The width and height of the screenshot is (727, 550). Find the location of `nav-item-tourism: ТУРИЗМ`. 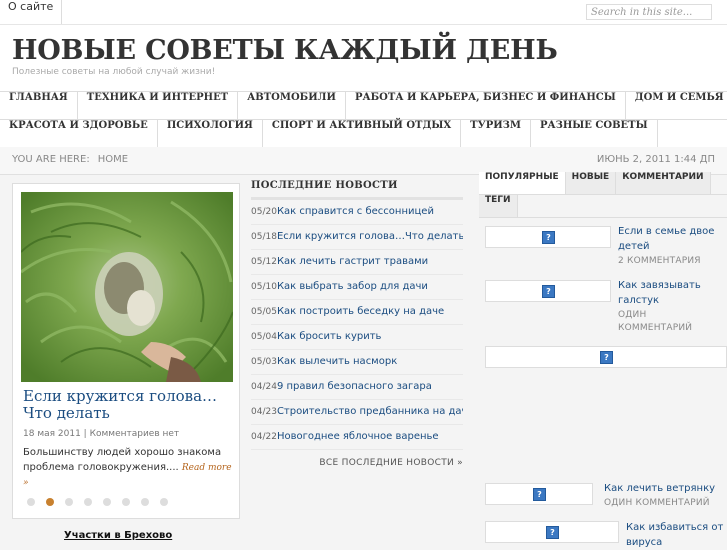

nav-item-tourism: ТУРИЗМ is located at coordinates (496, 133).